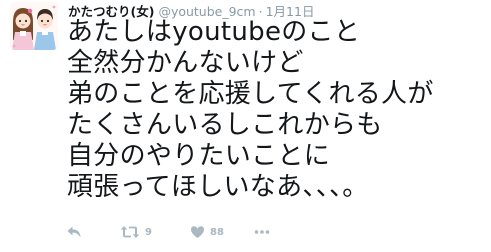 This screenshot has height=252, width=491. What do you see at coordinates (185, 63) in the screenshot?
I see `tweet-text-line: 全然分かんないけど` at bounding box center [185, 63].